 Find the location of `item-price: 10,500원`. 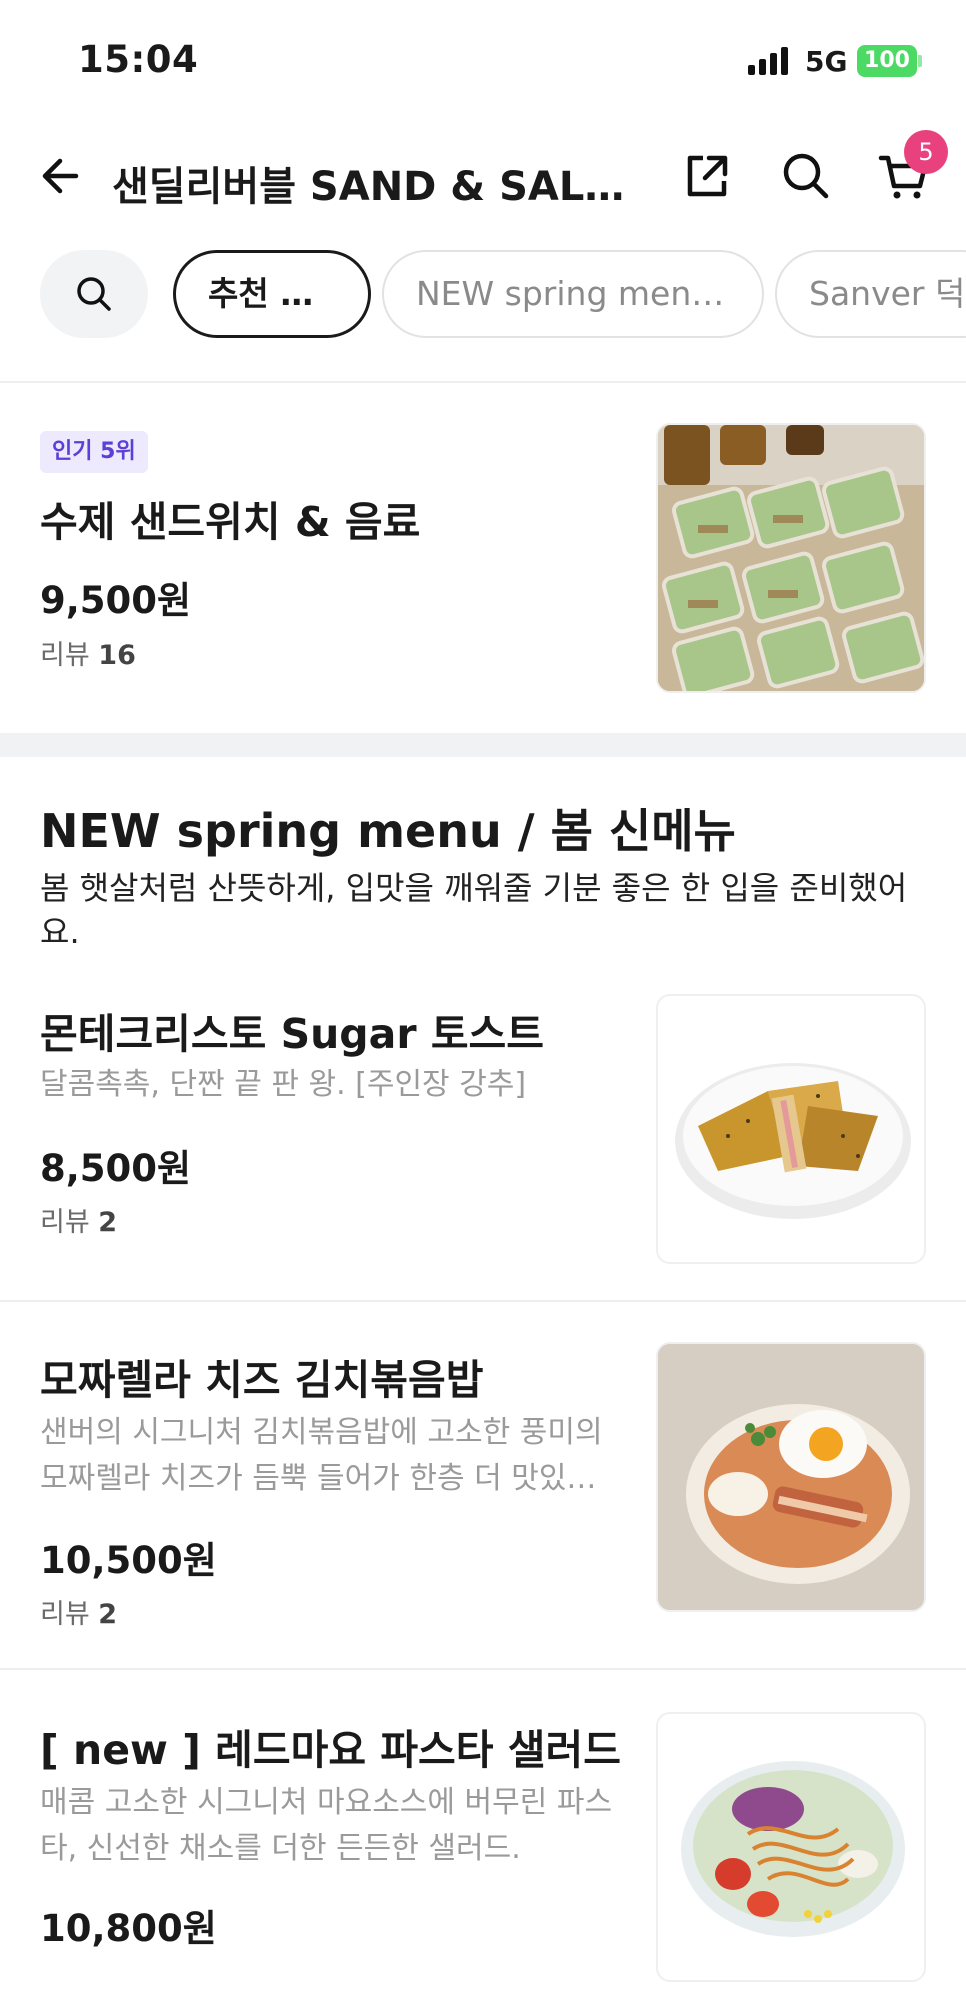

item-price: 10,500원 is located at coordinates (128, 1560).